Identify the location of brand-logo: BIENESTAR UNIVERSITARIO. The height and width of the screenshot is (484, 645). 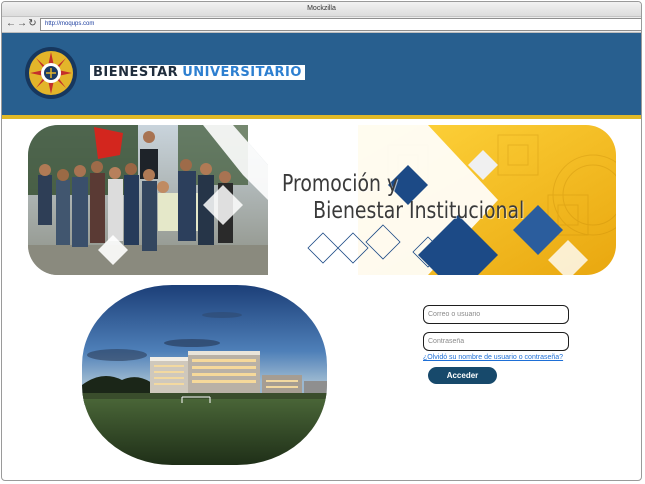
(197, 72).